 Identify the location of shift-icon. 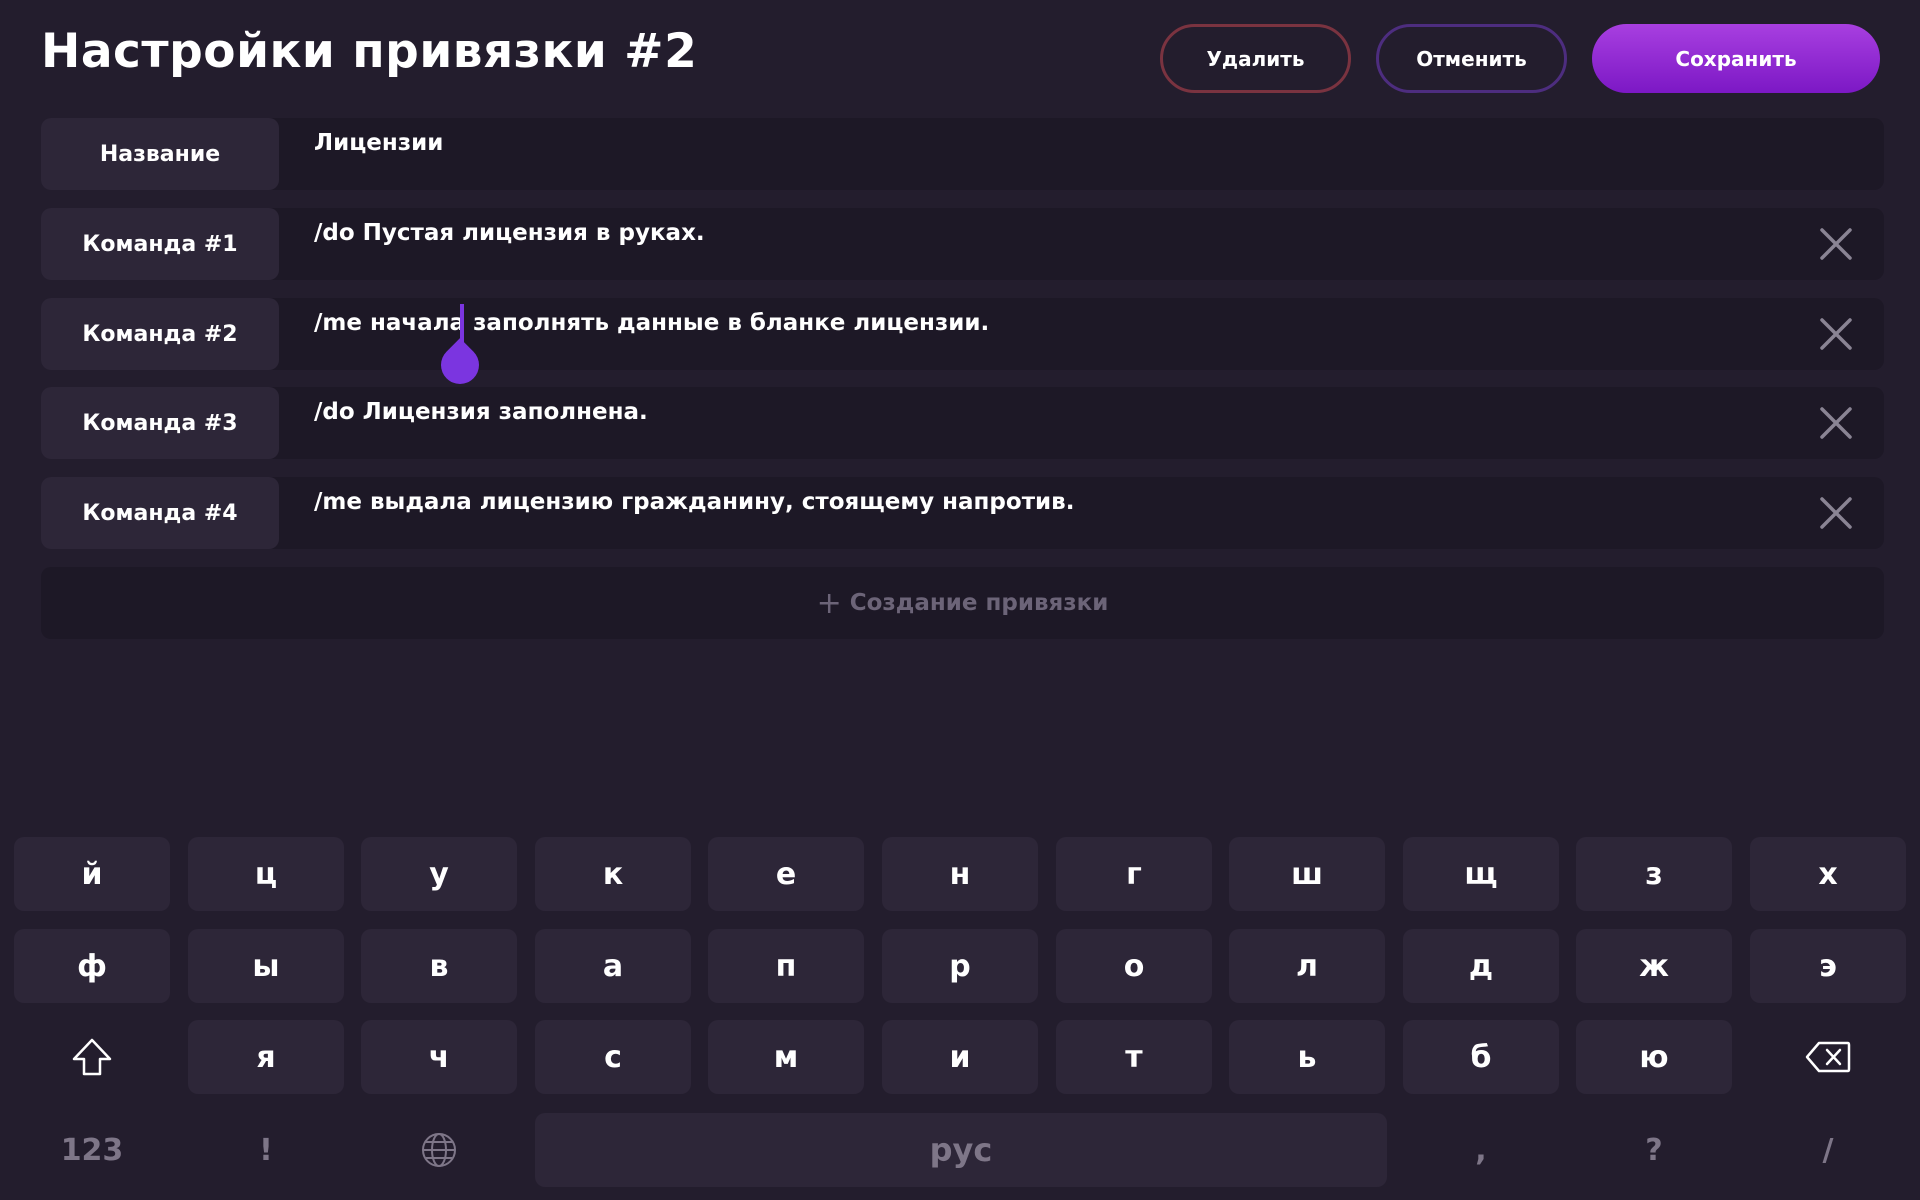
(92, 1057).